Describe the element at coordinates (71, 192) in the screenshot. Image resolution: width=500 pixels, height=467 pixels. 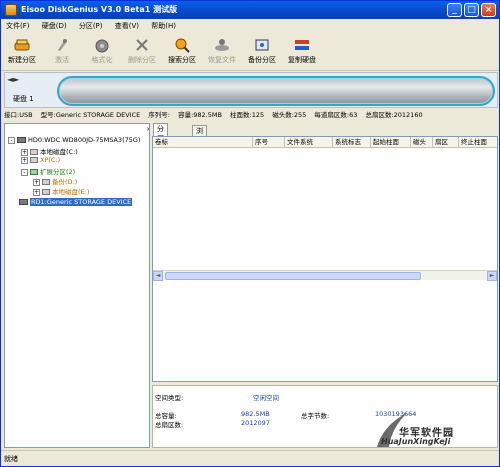
I see `tree-label-local-e: 本地磁盘(E:)` at that location.